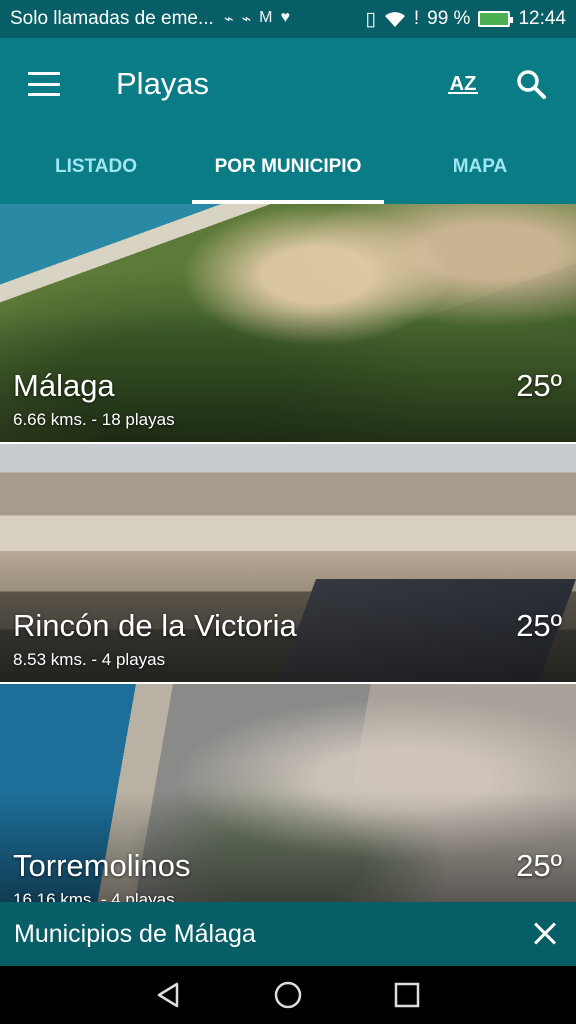 The image size is (576, 1024). I want to click on home-icon, so click(288, 995).